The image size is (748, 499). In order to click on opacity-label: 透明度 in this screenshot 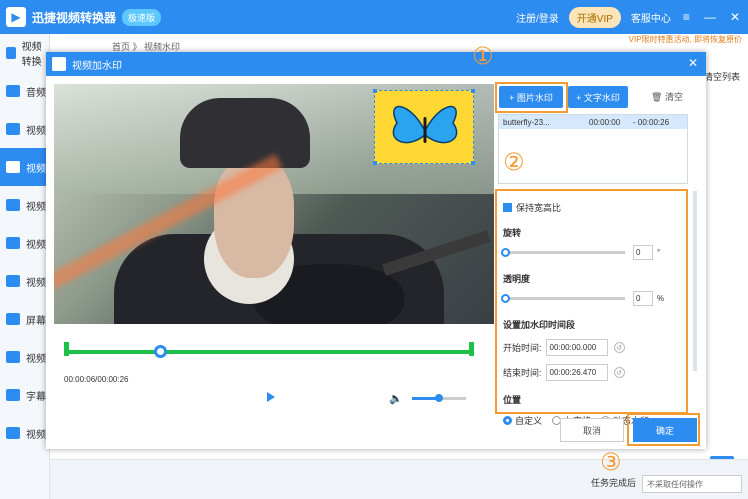, I will do `click(517, 279)`.